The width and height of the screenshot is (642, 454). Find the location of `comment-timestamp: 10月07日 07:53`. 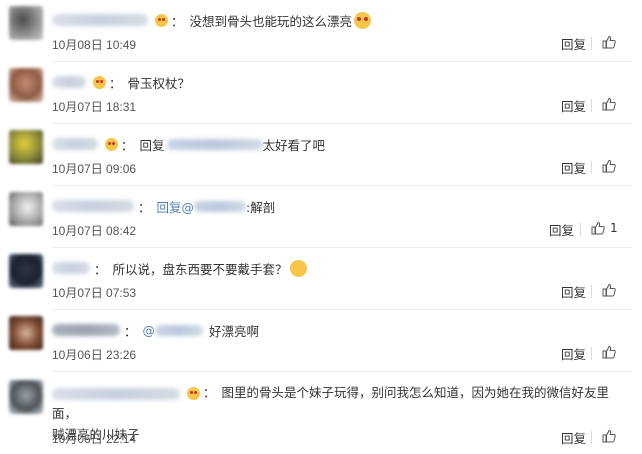

comment-timestamp: 10月07日 07:53 is located at coordinates (94, 293).